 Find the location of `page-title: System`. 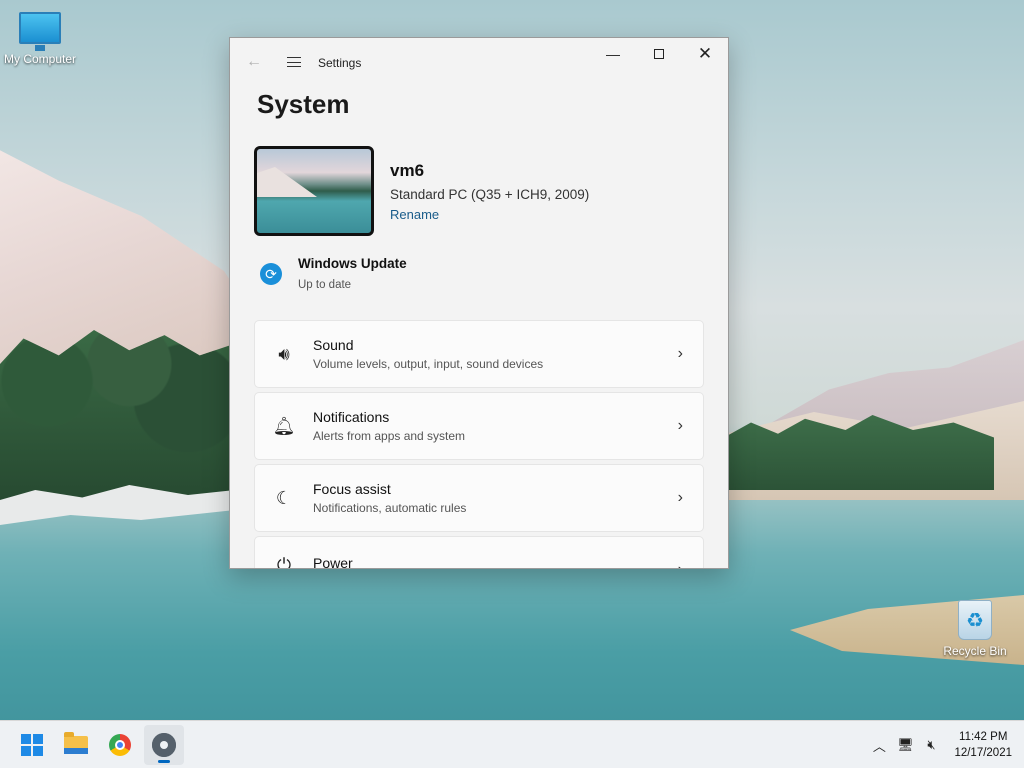

page-title: System is located at coordinates (303, 104).